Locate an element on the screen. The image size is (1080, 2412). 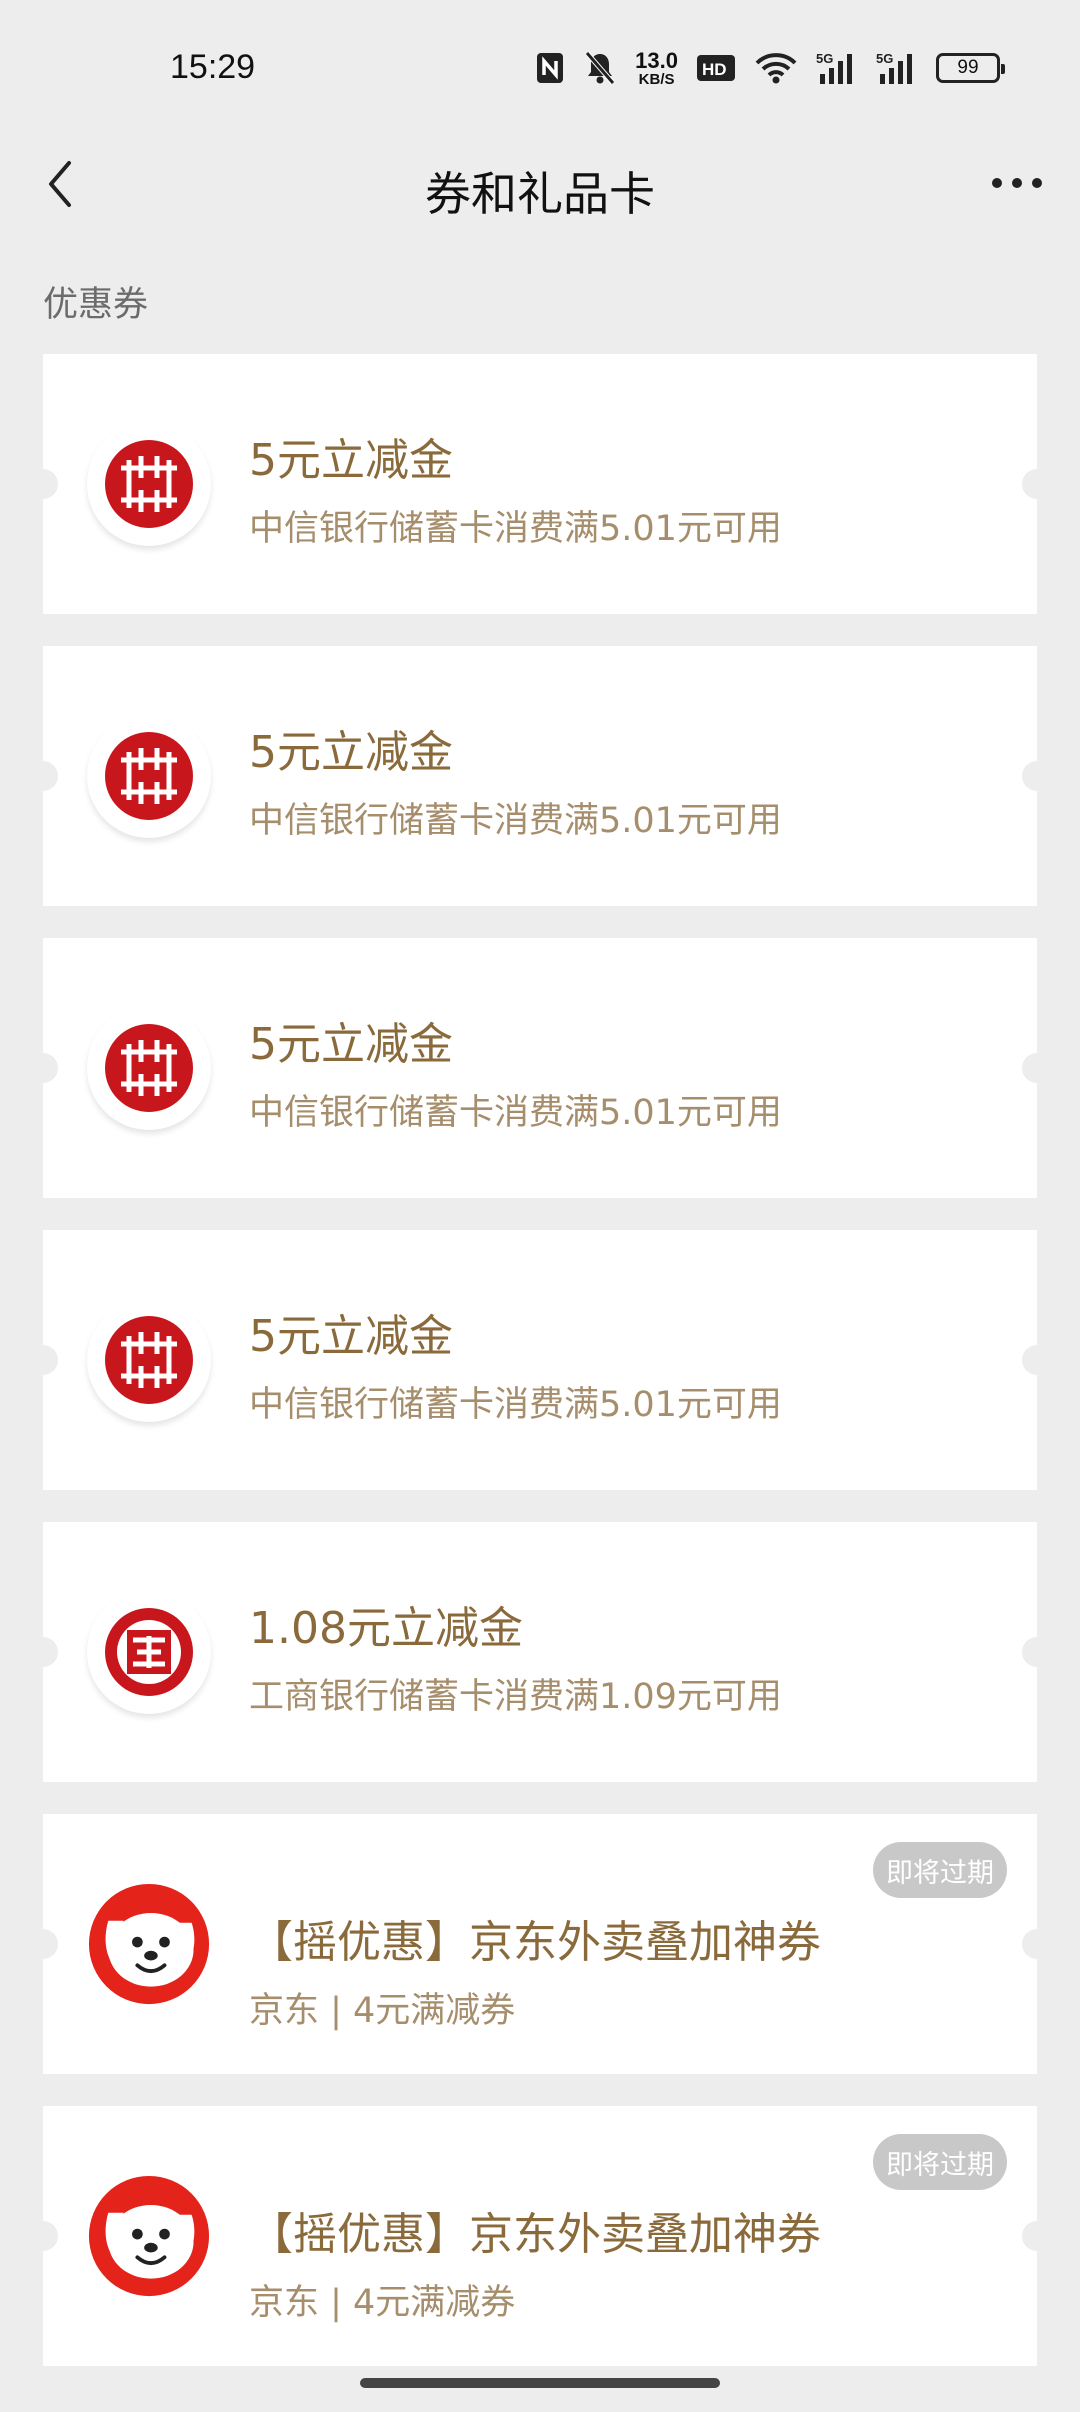
coupon-title: 1.08元立减金 is located at coordinates (386, 1628).